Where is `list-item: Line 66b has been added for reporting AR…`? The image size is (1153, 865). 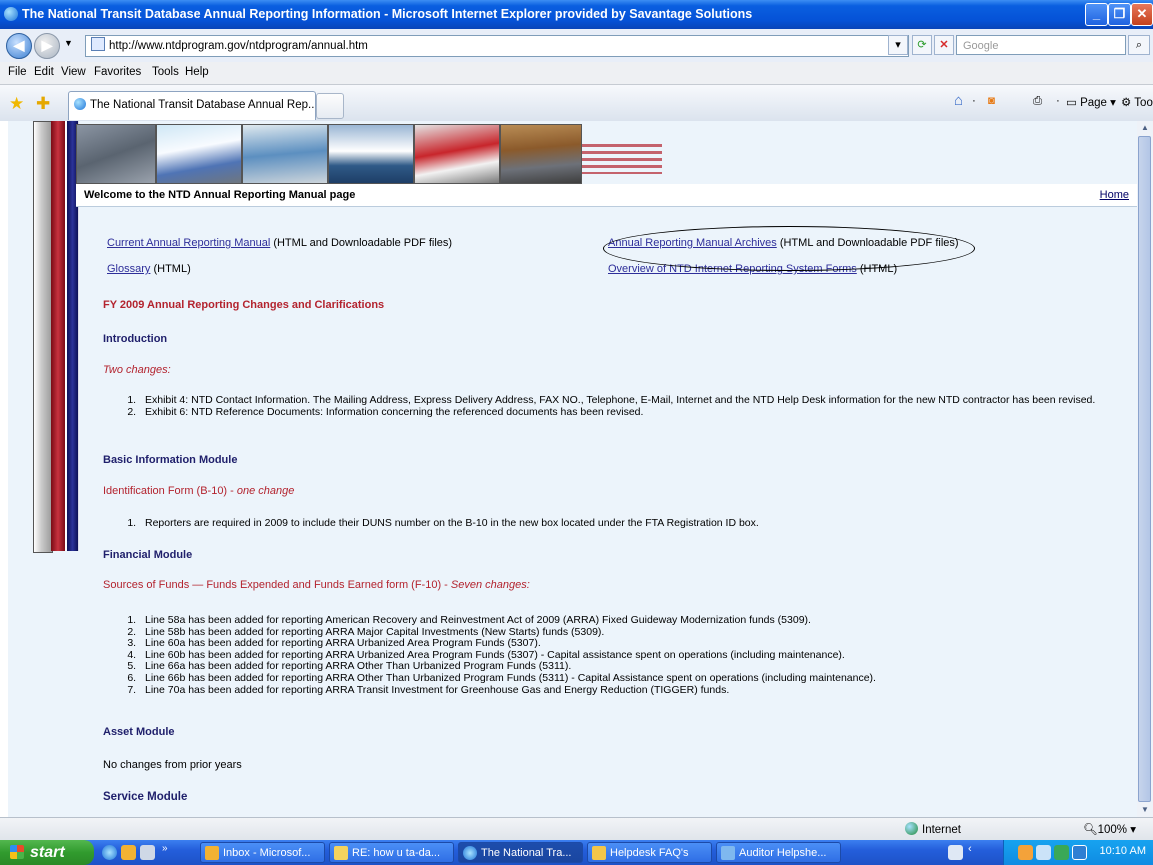 list-item: Line 66b has been added for reporting AR… is located at coordinates (638, 678).